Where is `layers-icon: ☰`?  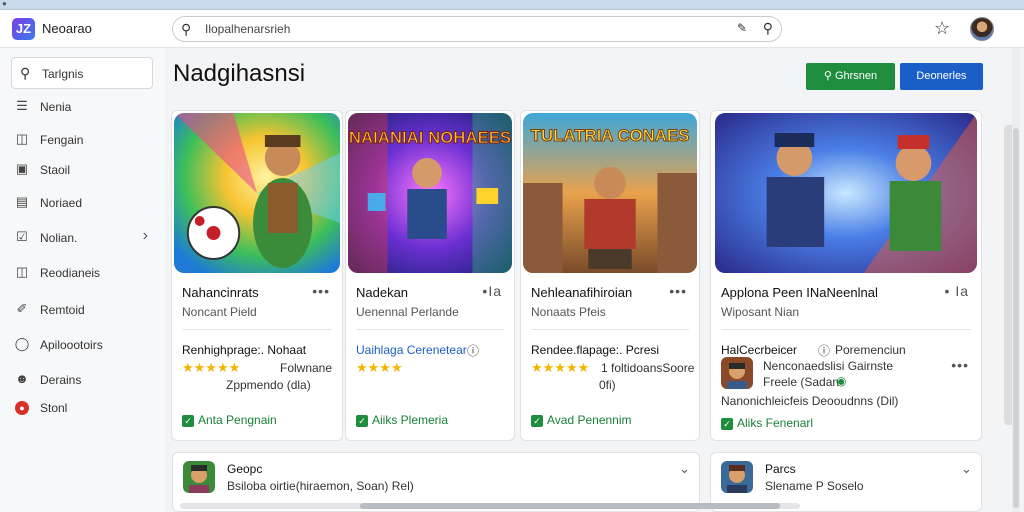
layers-icon: ☰ is located at coordinates (22, 105).